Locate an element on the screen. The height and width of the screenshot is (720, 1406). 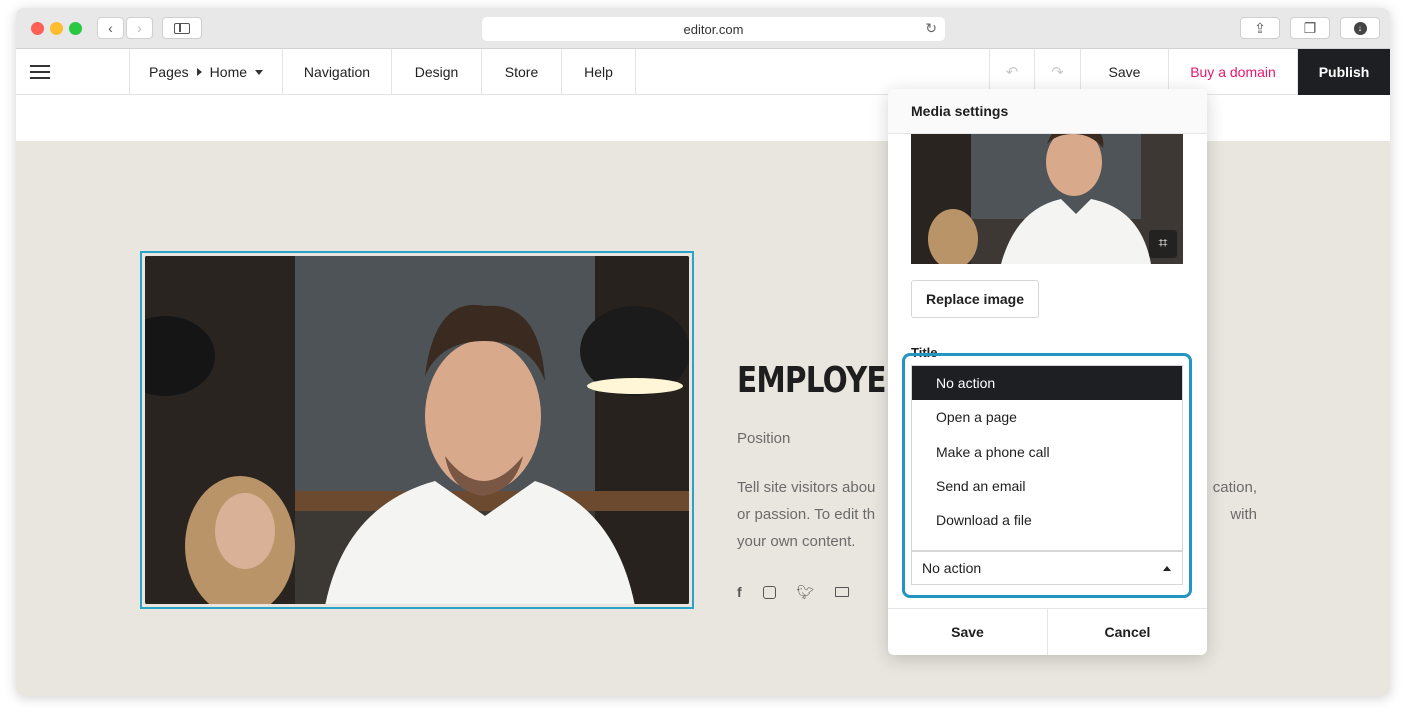
buy-domain-label: Buy a domain is located at coordinates (1233, 72).